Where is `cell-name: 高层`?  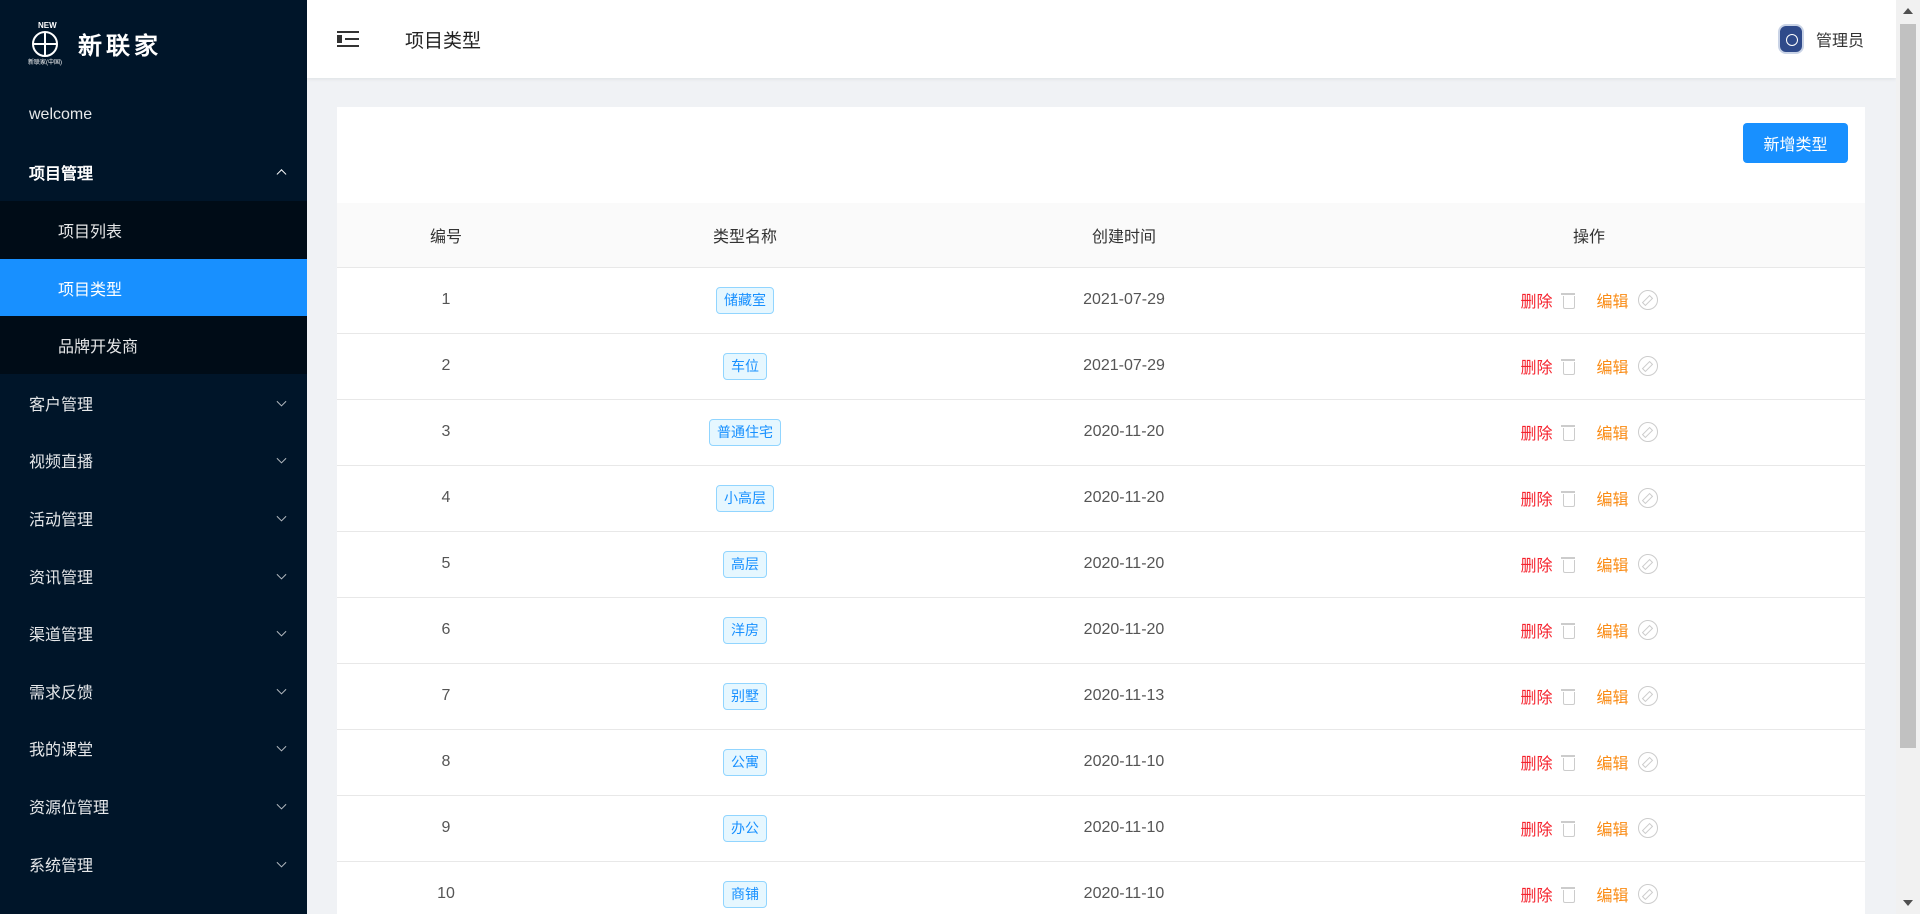
cell-name: 高层 is located at coordinates (745, 564).